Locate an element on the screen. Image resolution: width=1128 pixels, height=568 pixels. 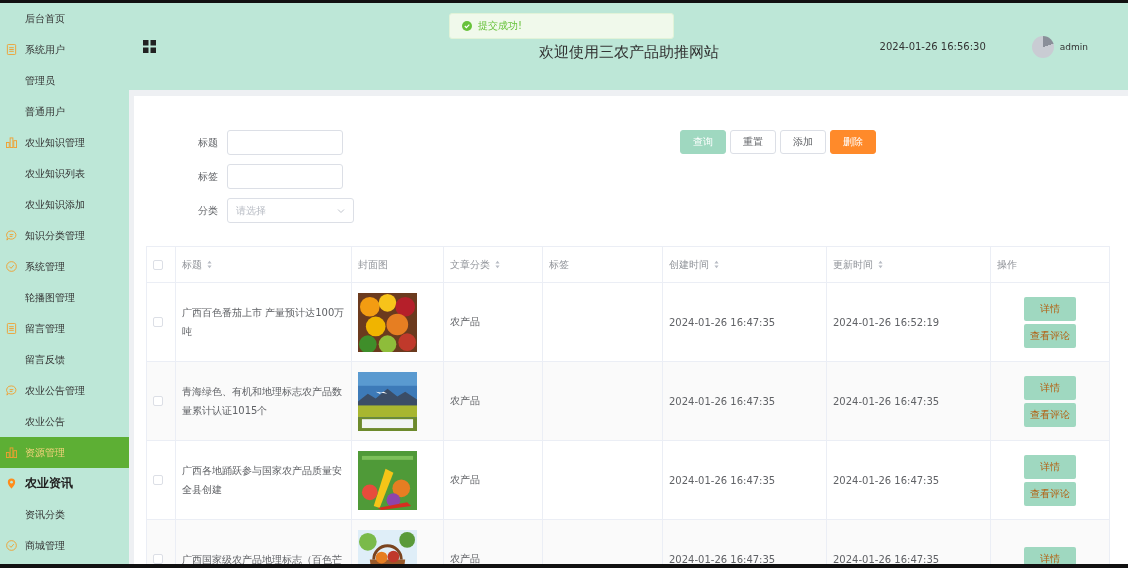
sidebar-item: 后台首页 is located at coordinates (64, 18).